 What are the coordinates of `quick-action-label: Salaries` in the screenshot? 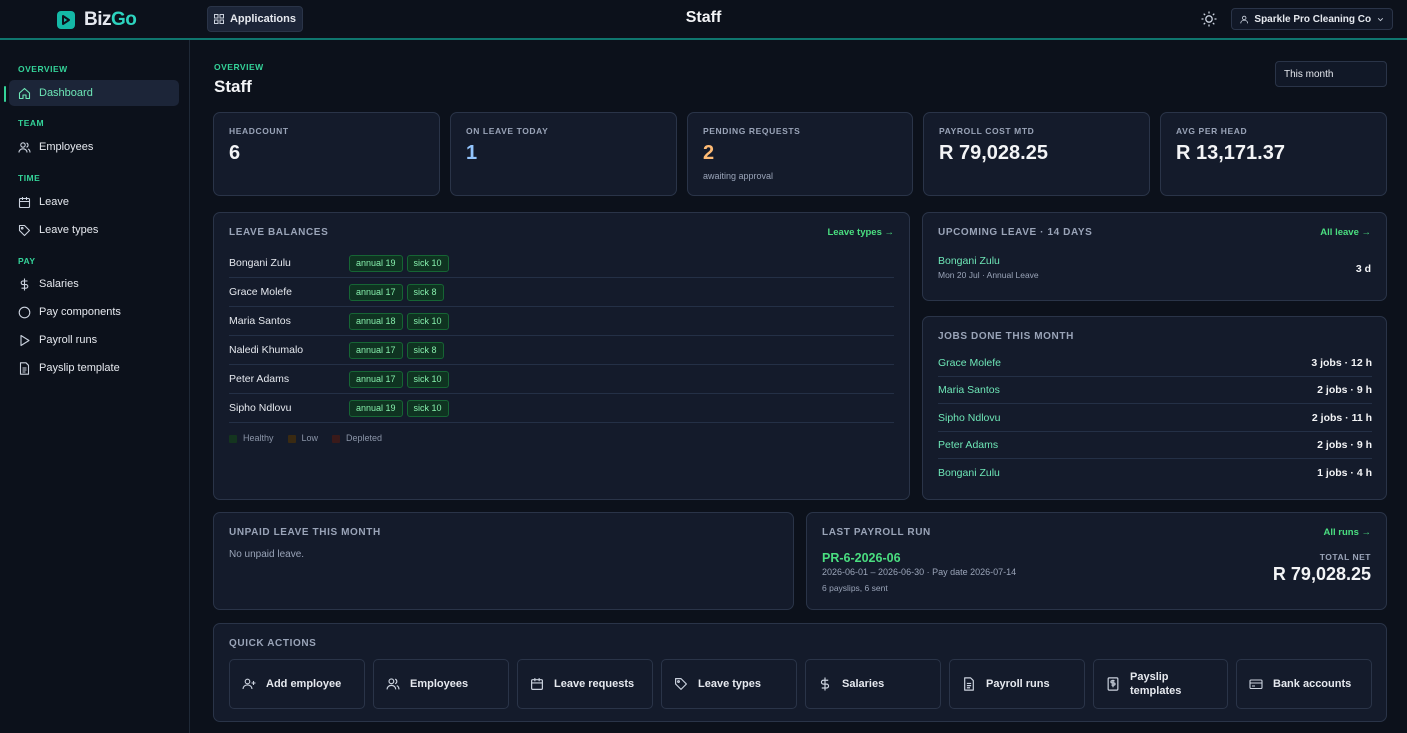 It's located at (863, 684).